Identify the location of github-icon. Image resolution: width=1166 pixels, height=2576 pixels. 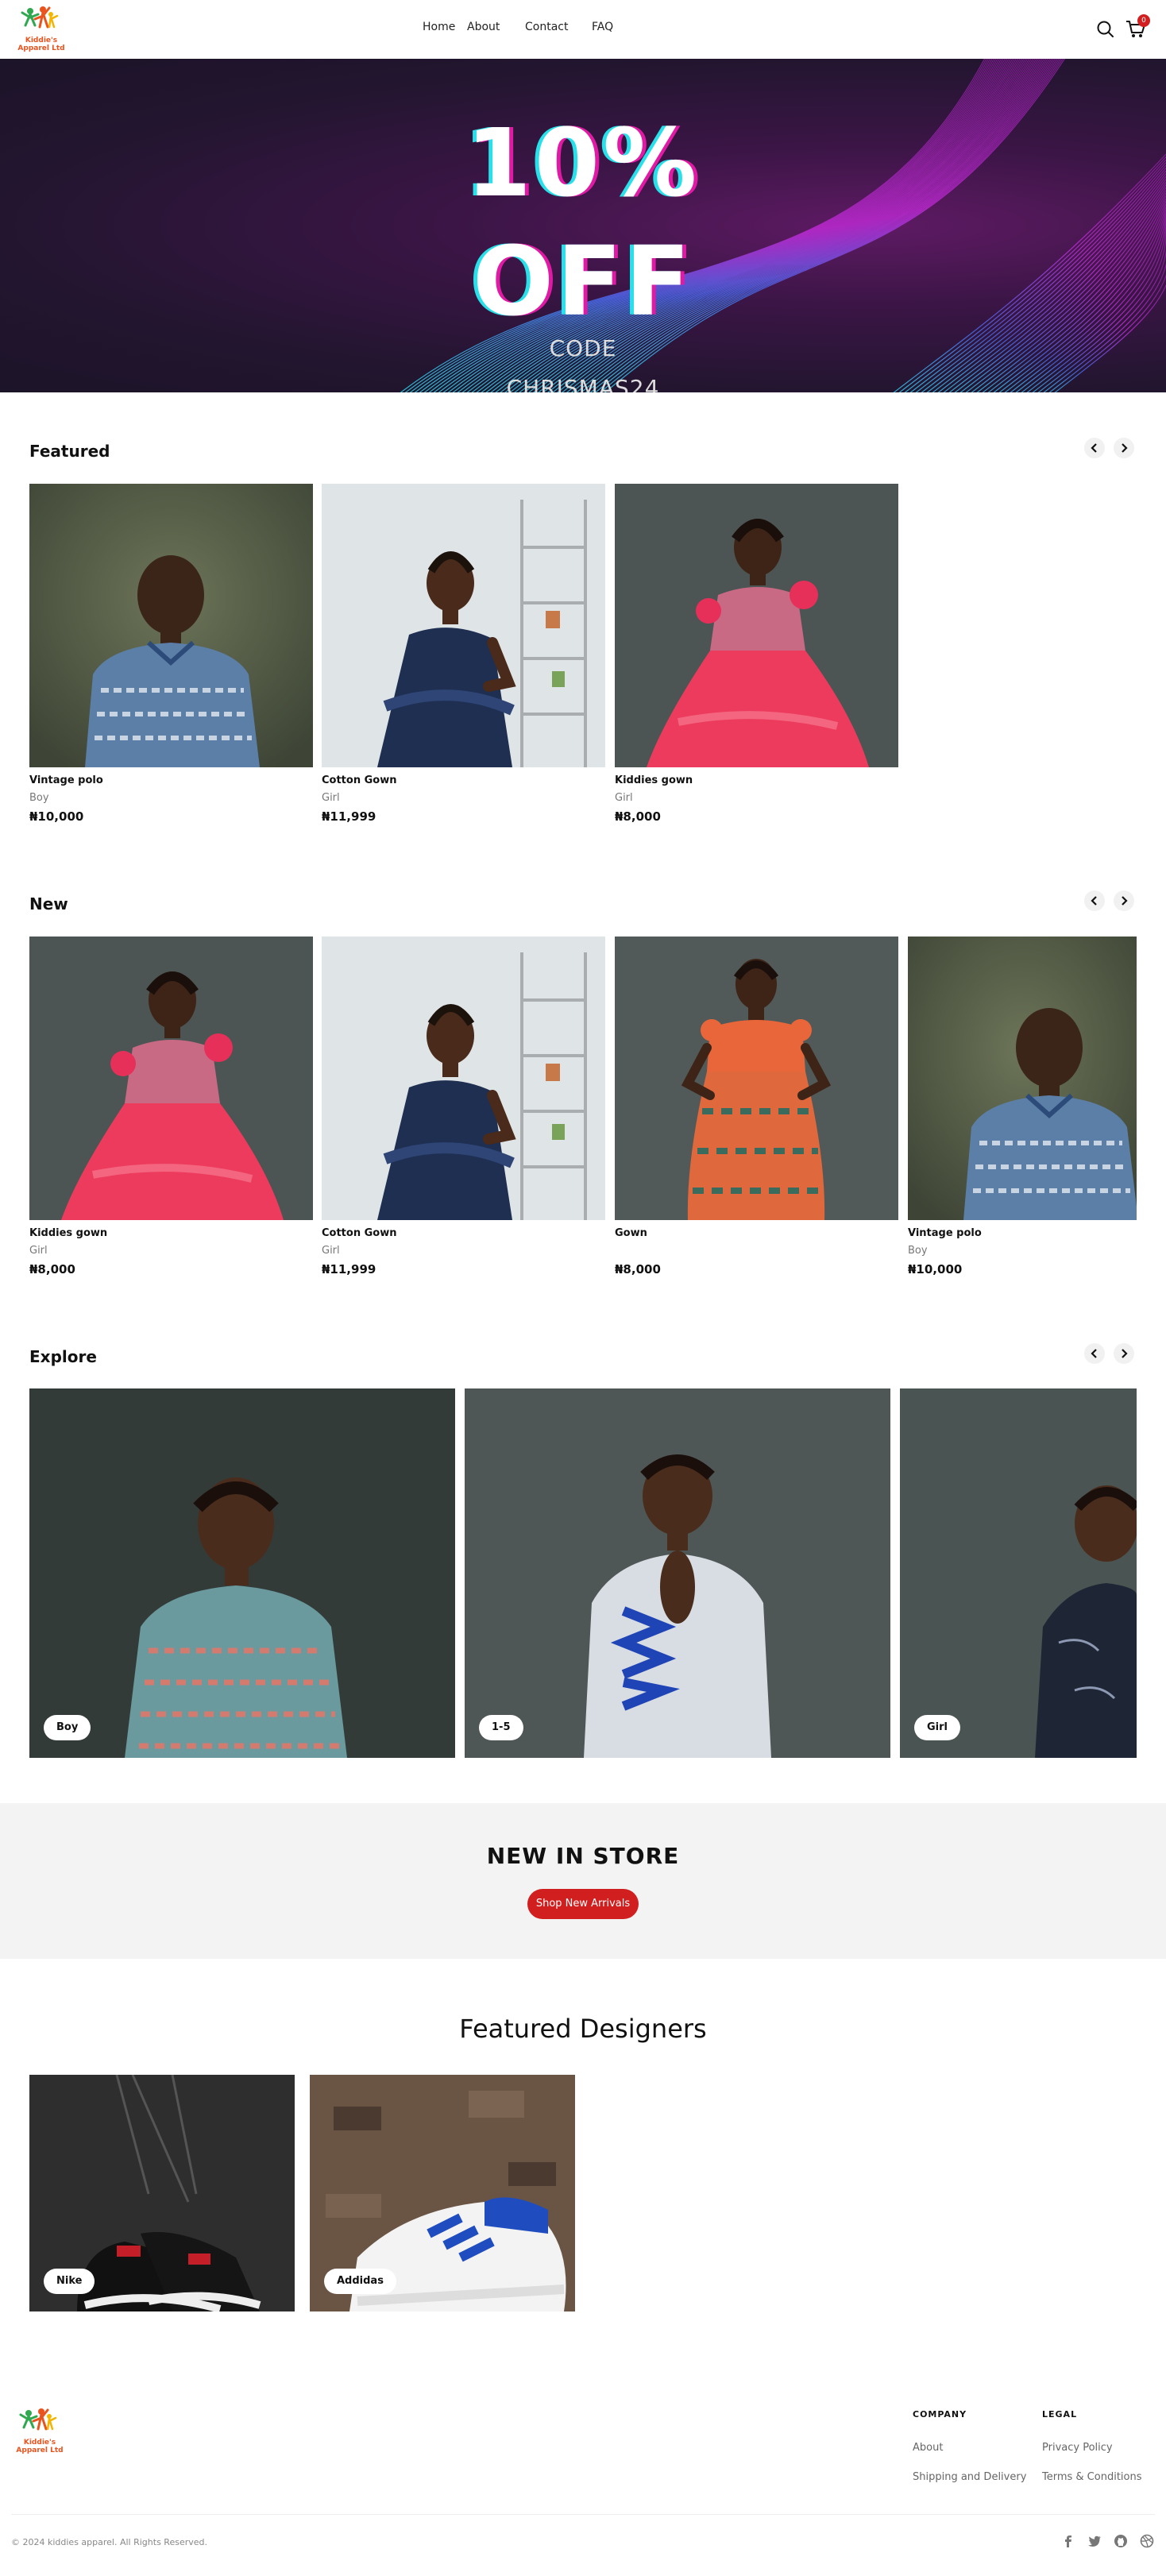
(1121, 2541).